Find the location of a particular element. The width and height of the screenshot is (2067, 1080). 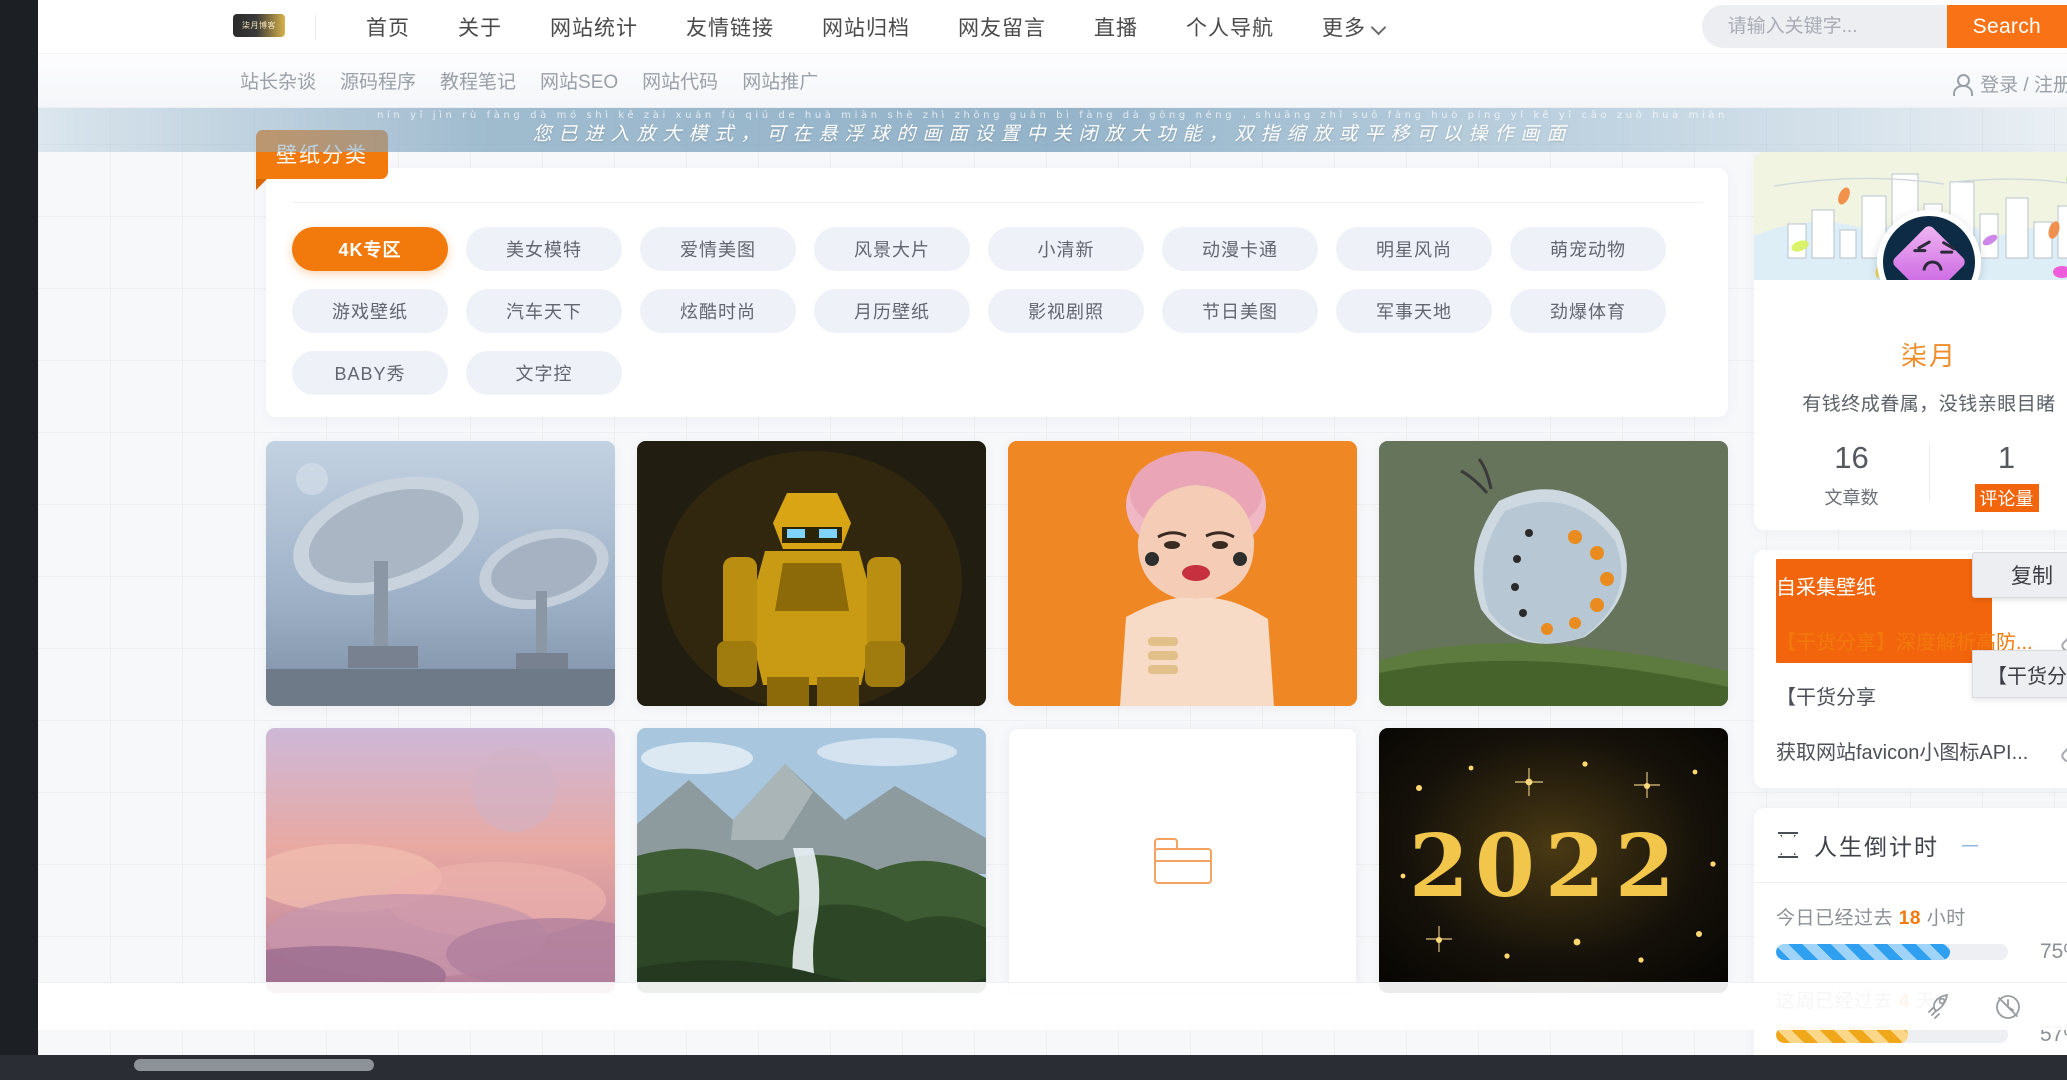

stat-articles-value: 16 is located at coordinates (1851, 457).